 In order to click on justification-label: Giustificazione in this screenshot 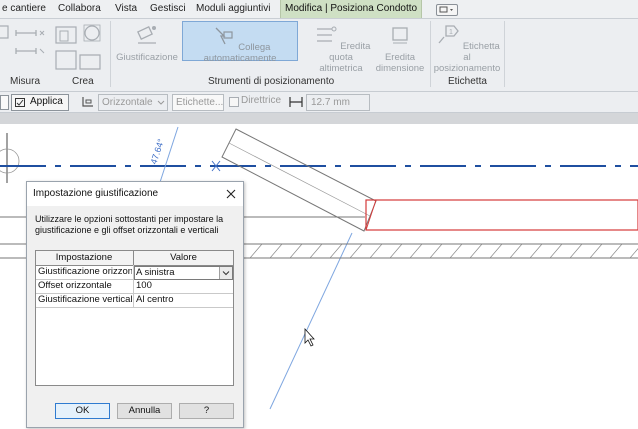, I will do `click(147, 57)`.